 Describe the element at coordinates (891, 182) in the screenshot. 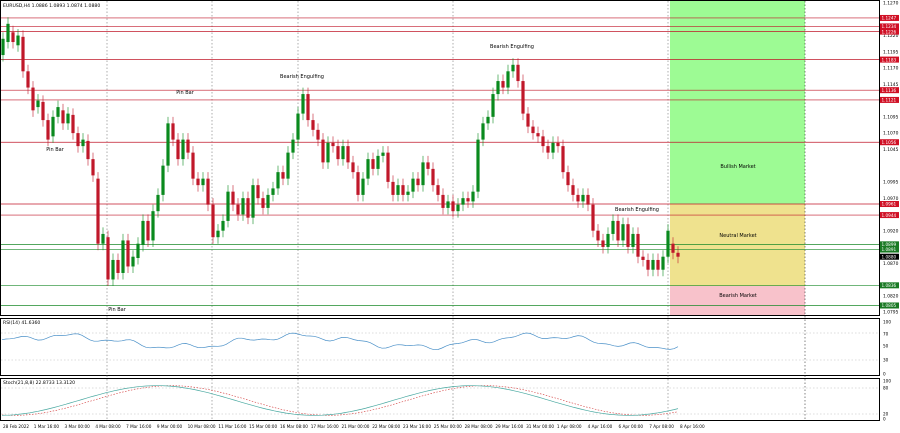

I see `price-axis-label: 1.0995` at that location.